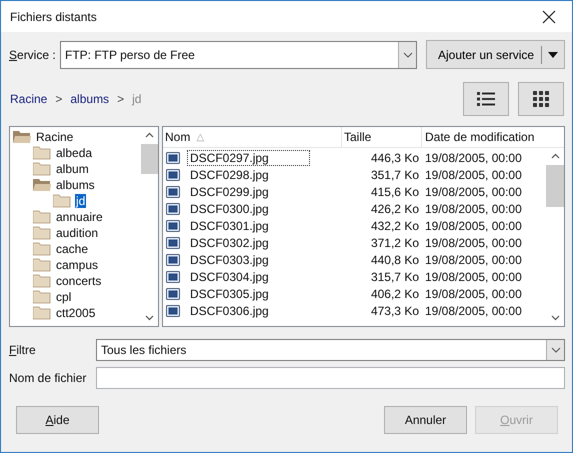 Image resolution: width=573 pixels, height=453 pixels. What do you see at coordinates (57, 420) in the screenshot?
I see `help-button: Aide` at bounding box center [57, 420].